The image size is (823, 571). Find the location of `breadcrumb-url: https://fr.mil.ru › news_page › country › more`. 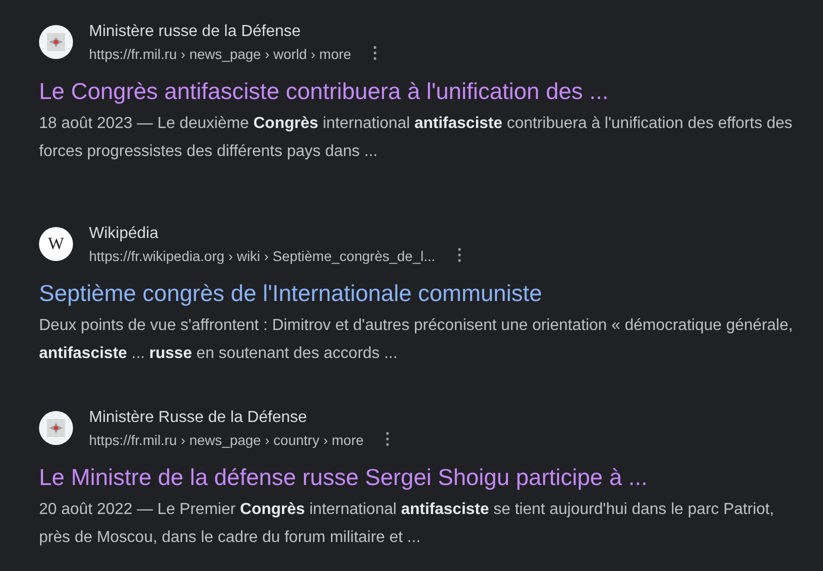

breadcrumb-url: https://fr.mil.ru › news_page › country › more is located at coordinates (226, 440).